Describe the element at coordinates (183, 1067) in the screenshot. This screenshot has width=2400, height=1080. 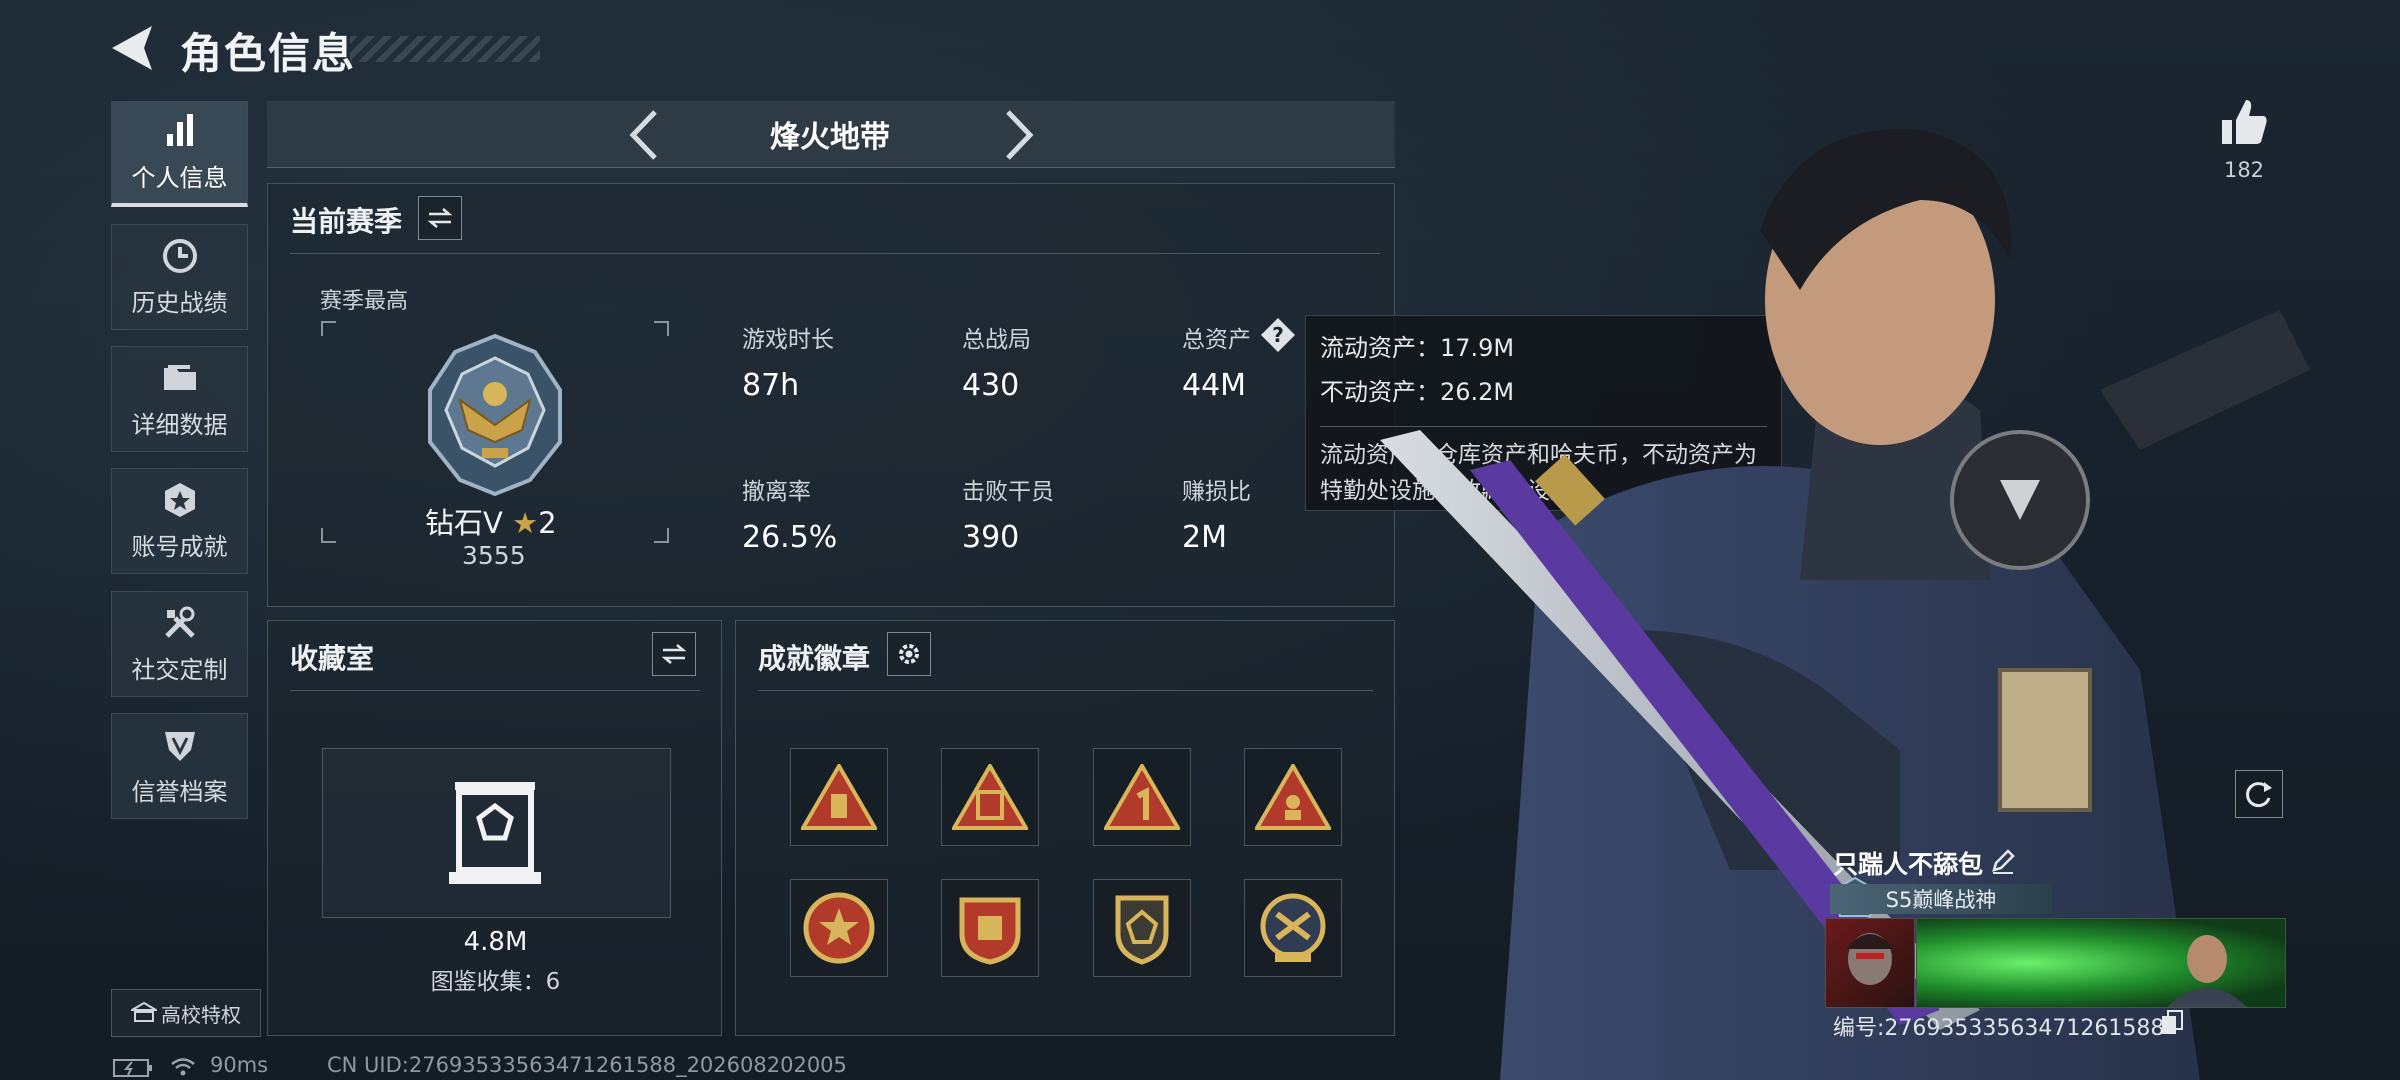
I see `wifi-icon` at that location.